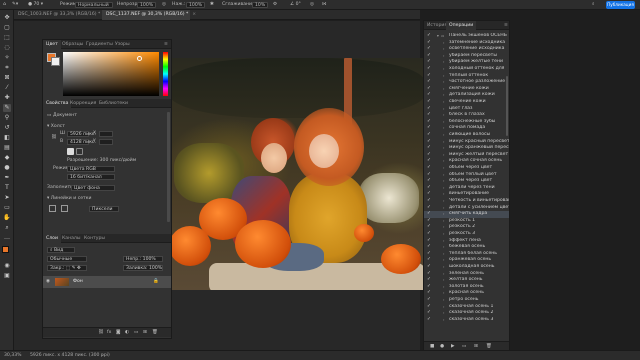  What do you see at coordinates (194, 14) in the screenshot?
I see `close-icon: ×` at bounding box center [194, 14].